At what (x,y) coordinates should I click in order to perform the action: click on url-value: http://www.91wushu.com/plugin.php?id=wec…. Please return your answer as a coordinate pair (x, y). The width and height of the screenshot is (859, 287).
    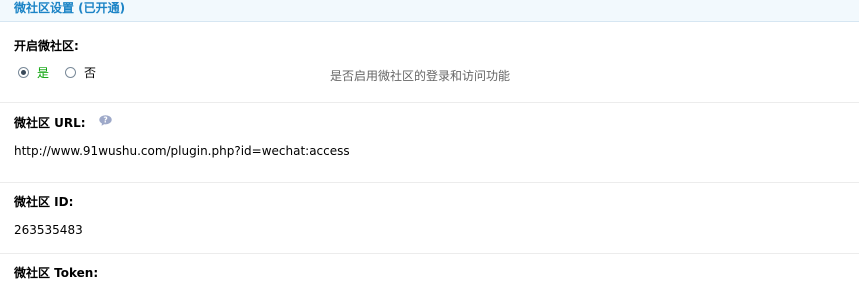
    Looking at the image, I should click on (182, 151).